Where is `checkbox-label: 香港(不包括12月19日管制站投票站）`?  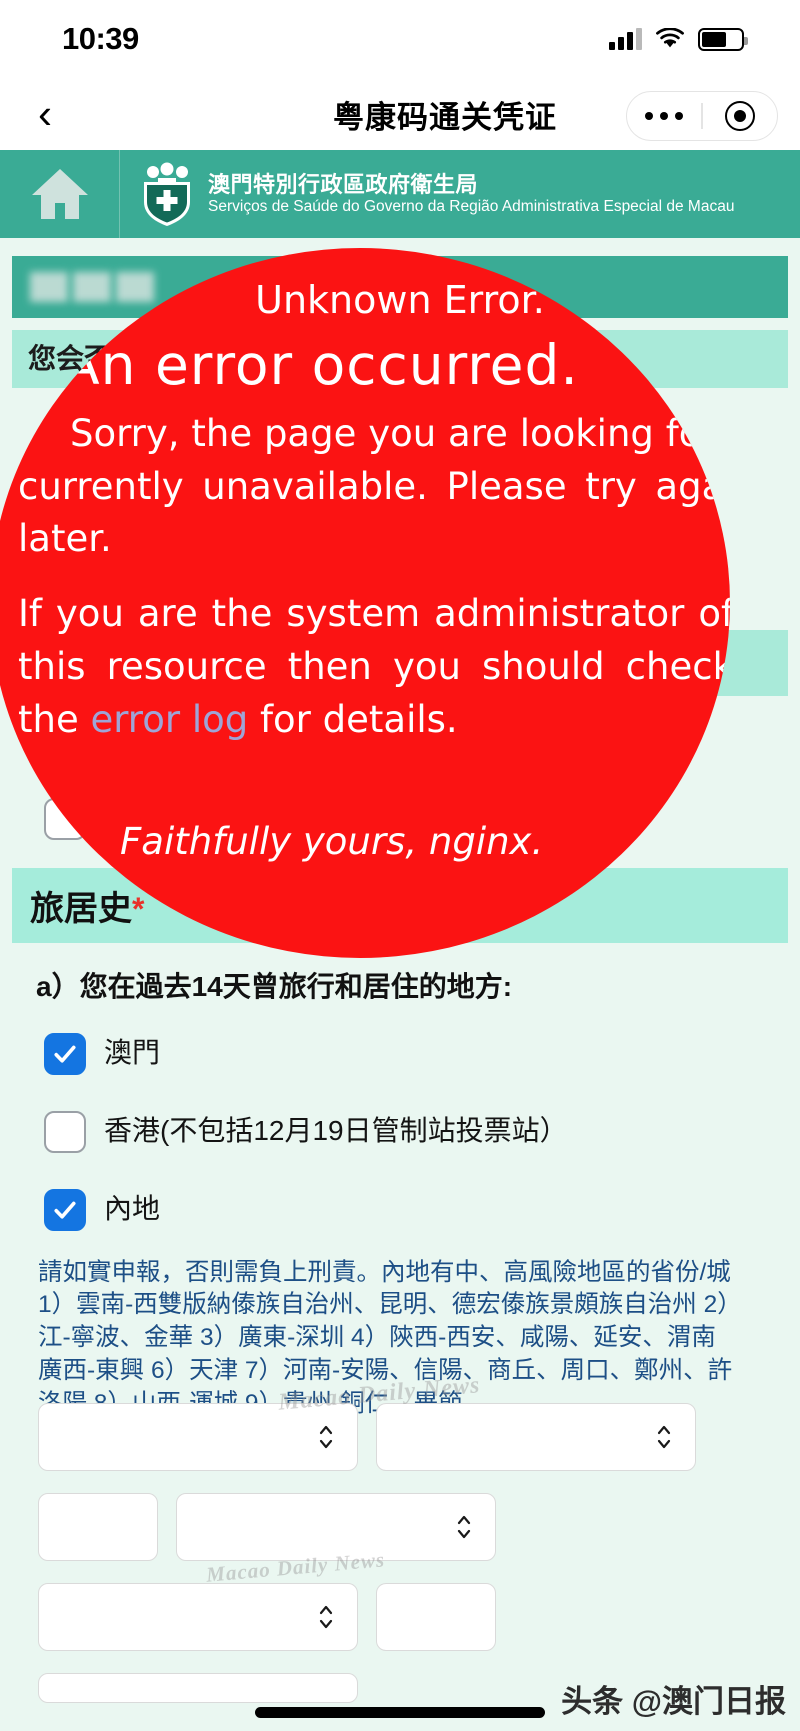
checkbox-label: 香港(不包括12月19日管制站投票站） is located at coordinates (336, 1131).